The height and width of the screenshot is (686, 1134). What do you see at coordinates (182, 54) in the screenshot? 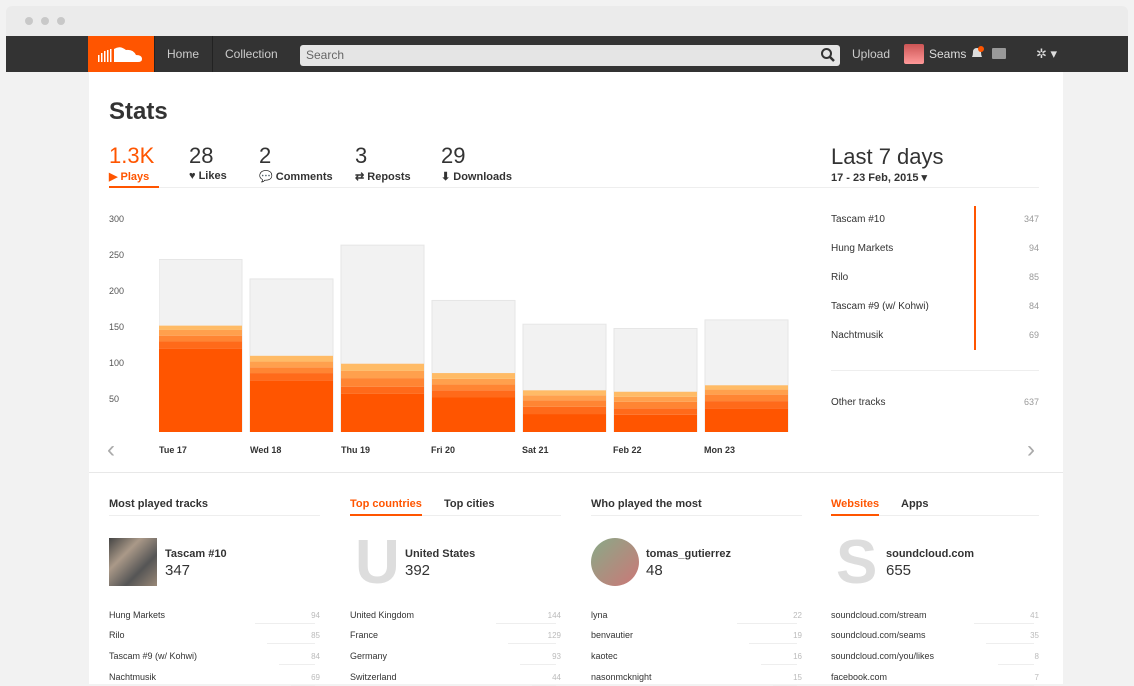
I see `nav-home: Home` at bounding box center [182, 54].